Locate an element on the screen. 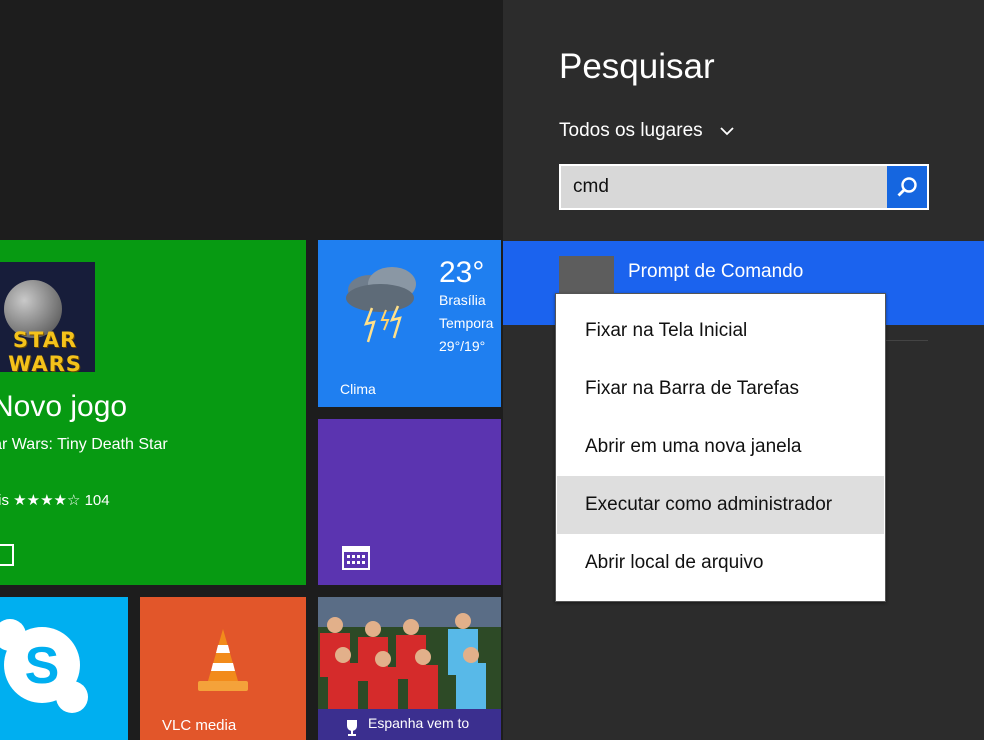  team-photo is located at coordinates (409, 653).